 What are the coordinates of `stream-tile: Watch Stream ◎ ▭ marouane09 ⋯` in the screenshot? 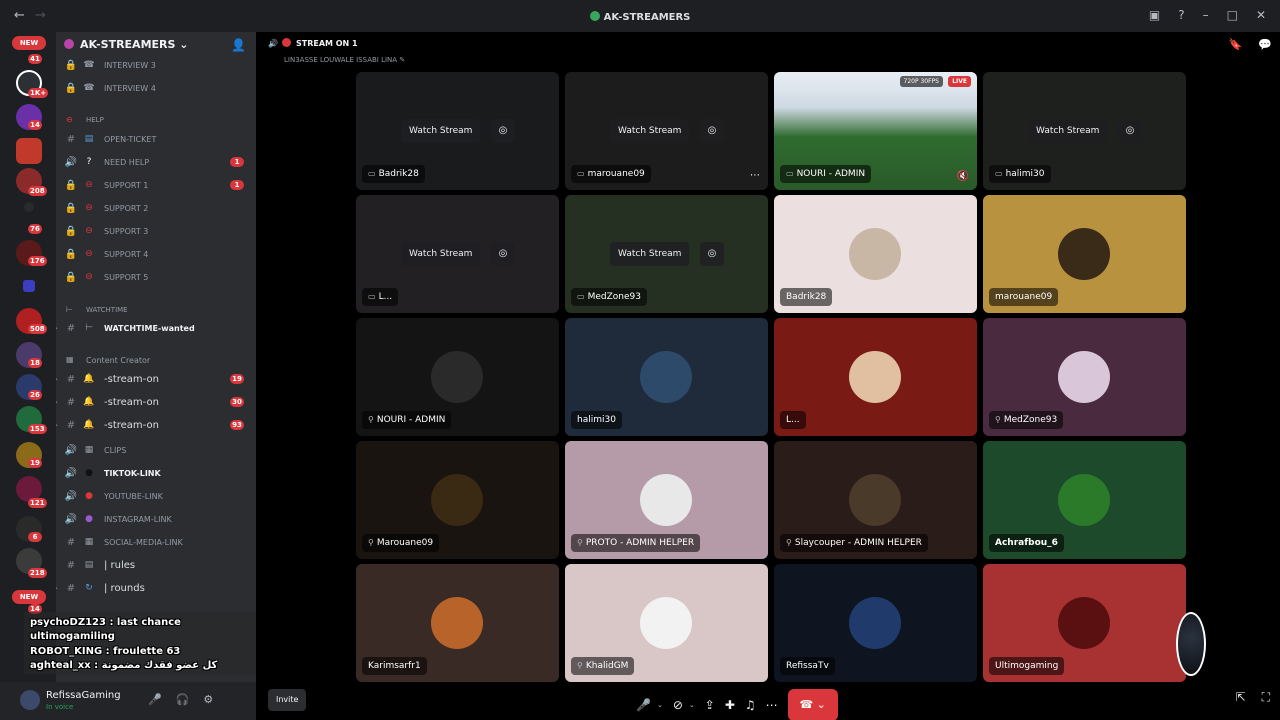 It's located at (666, 131).